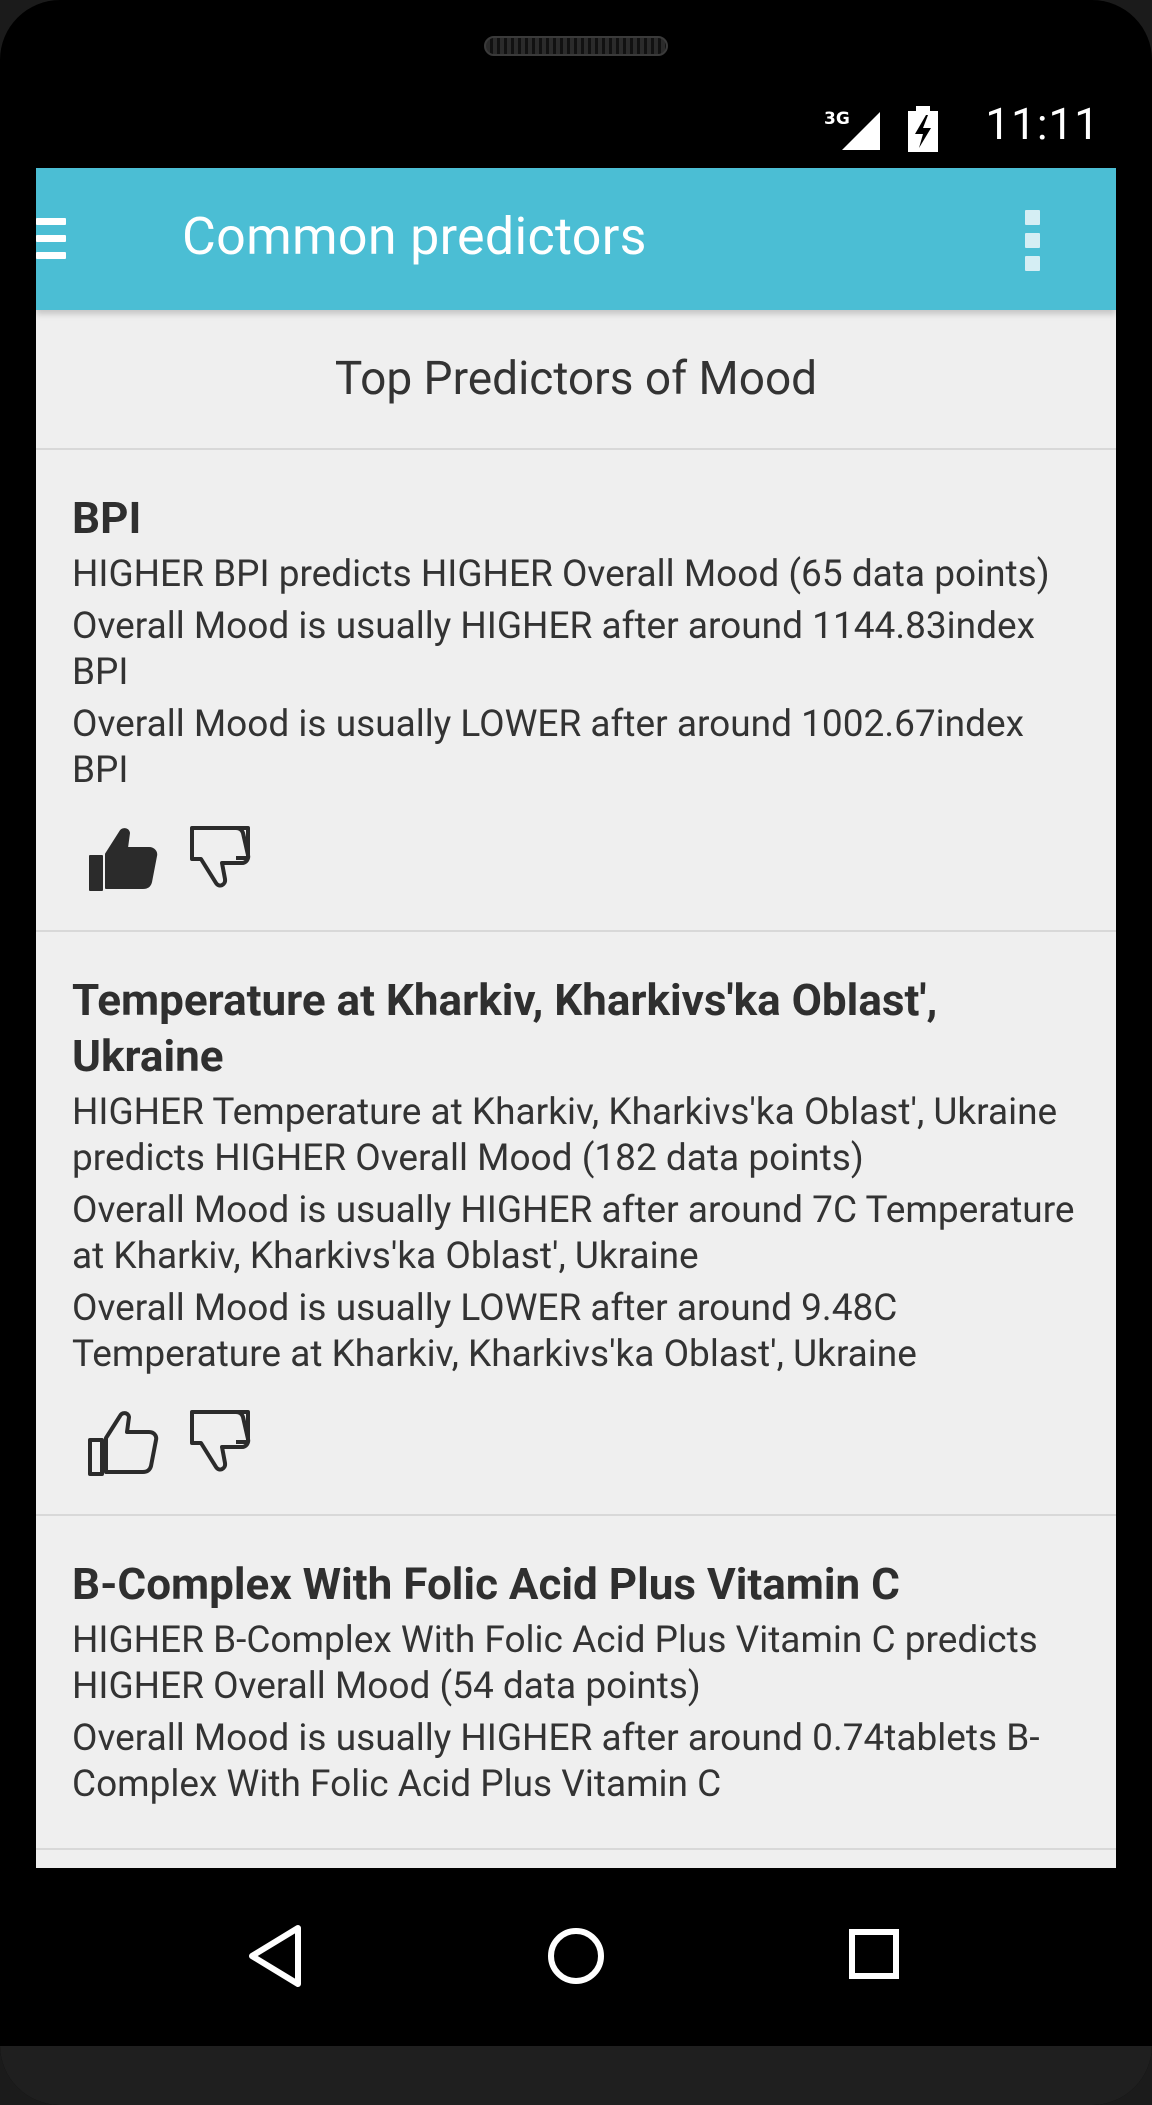 This screenshot has width=1152, height=2105. What do you see at coordinates (576, 129) in the screenshot?
I see `status-bar: 3G 11:11` at bounding box center [576, 129].